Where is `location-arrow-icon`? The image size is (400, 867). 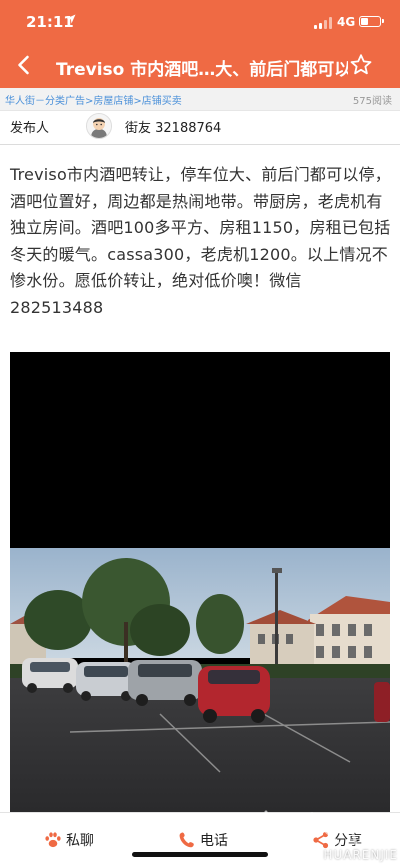
location-arrow-icon is located at coordinates (71, 19).